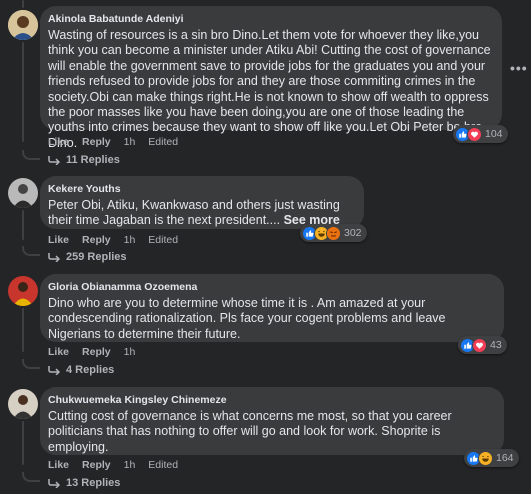 The image size is (531, 494). What do you see at coordinates (271, 400) in the screenshot?
I see `comment-author: Chukwuemeka Kingsley Chinemeze` at bounding box center [271, 400].